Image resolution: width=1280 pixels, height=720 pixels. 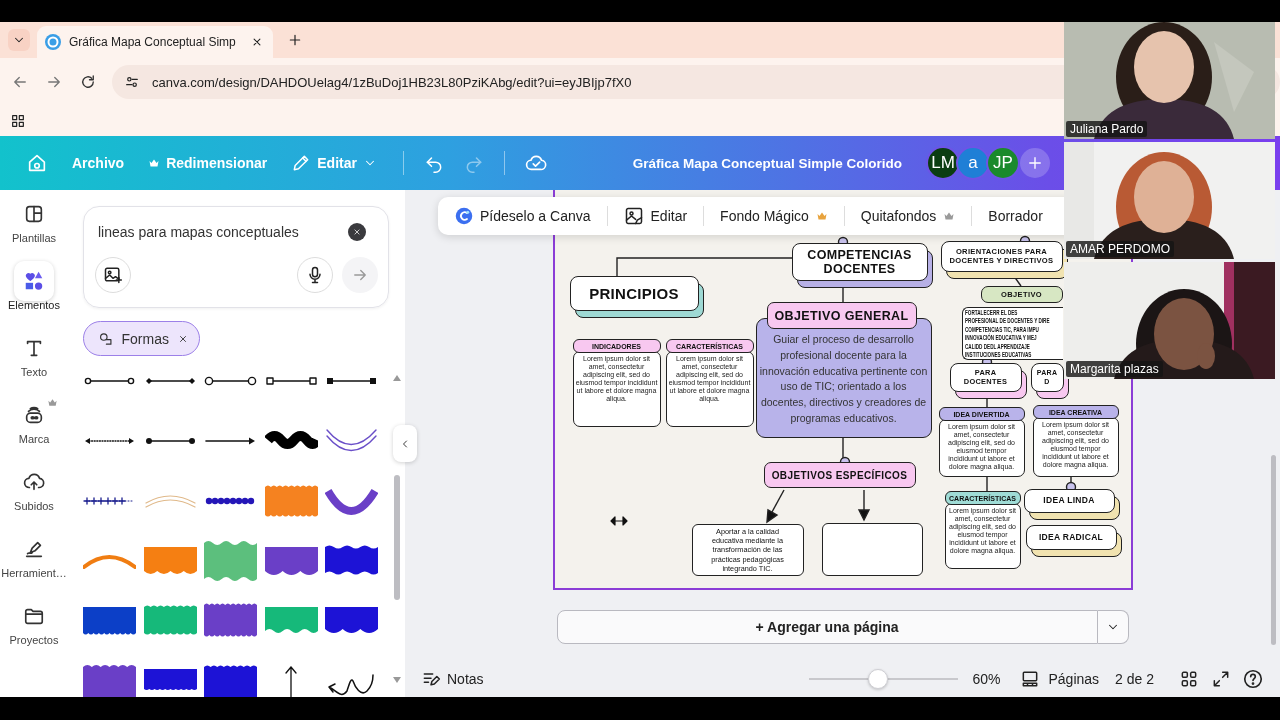 I want to click on node-label: OBJETIVO GENERAL, so click(x=841, y=315).